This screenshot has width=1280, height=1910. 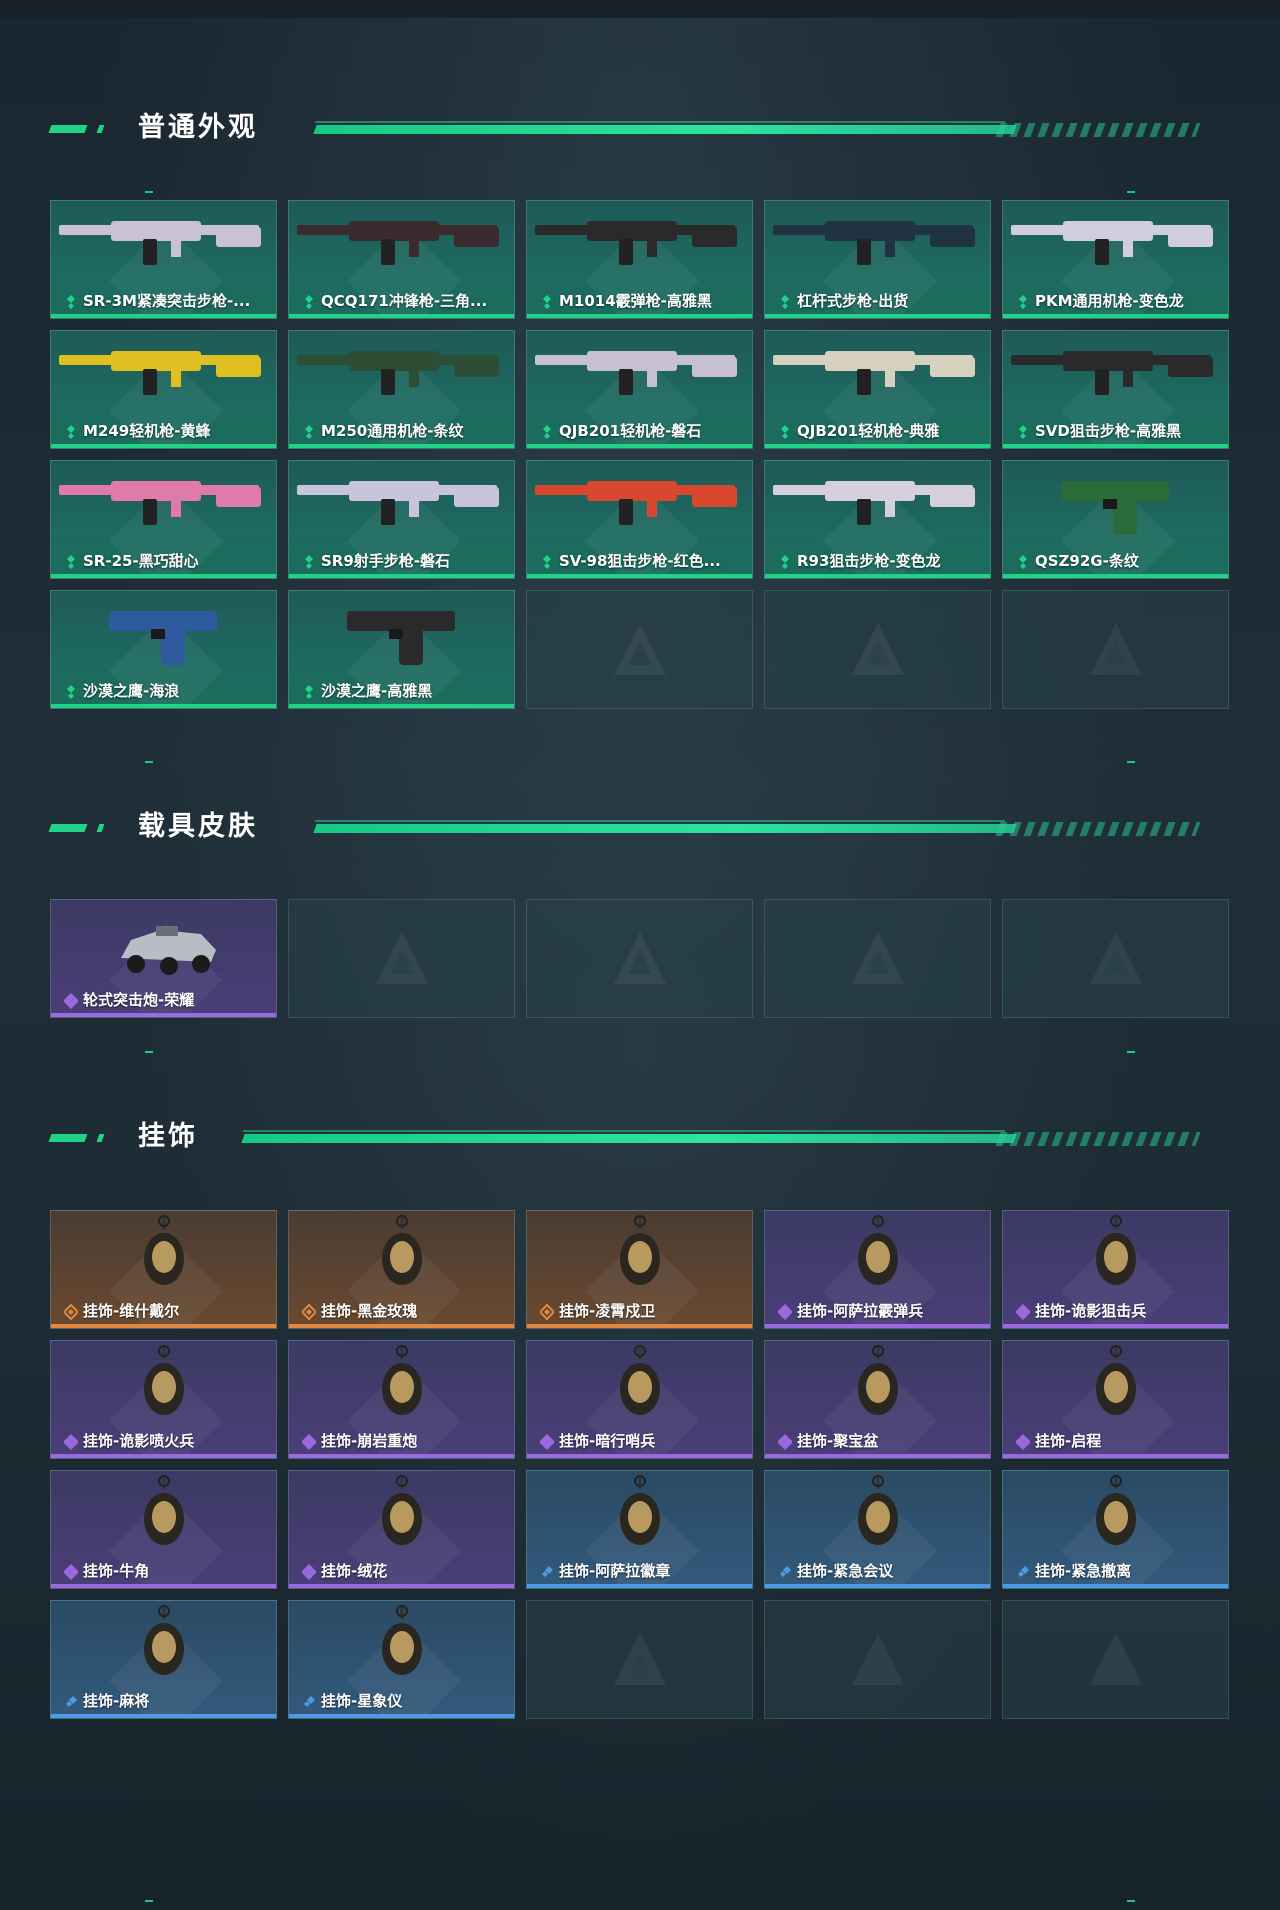 I want to click on item-card: 挂饰-维什戴尔, so click(x=163, y=1269).